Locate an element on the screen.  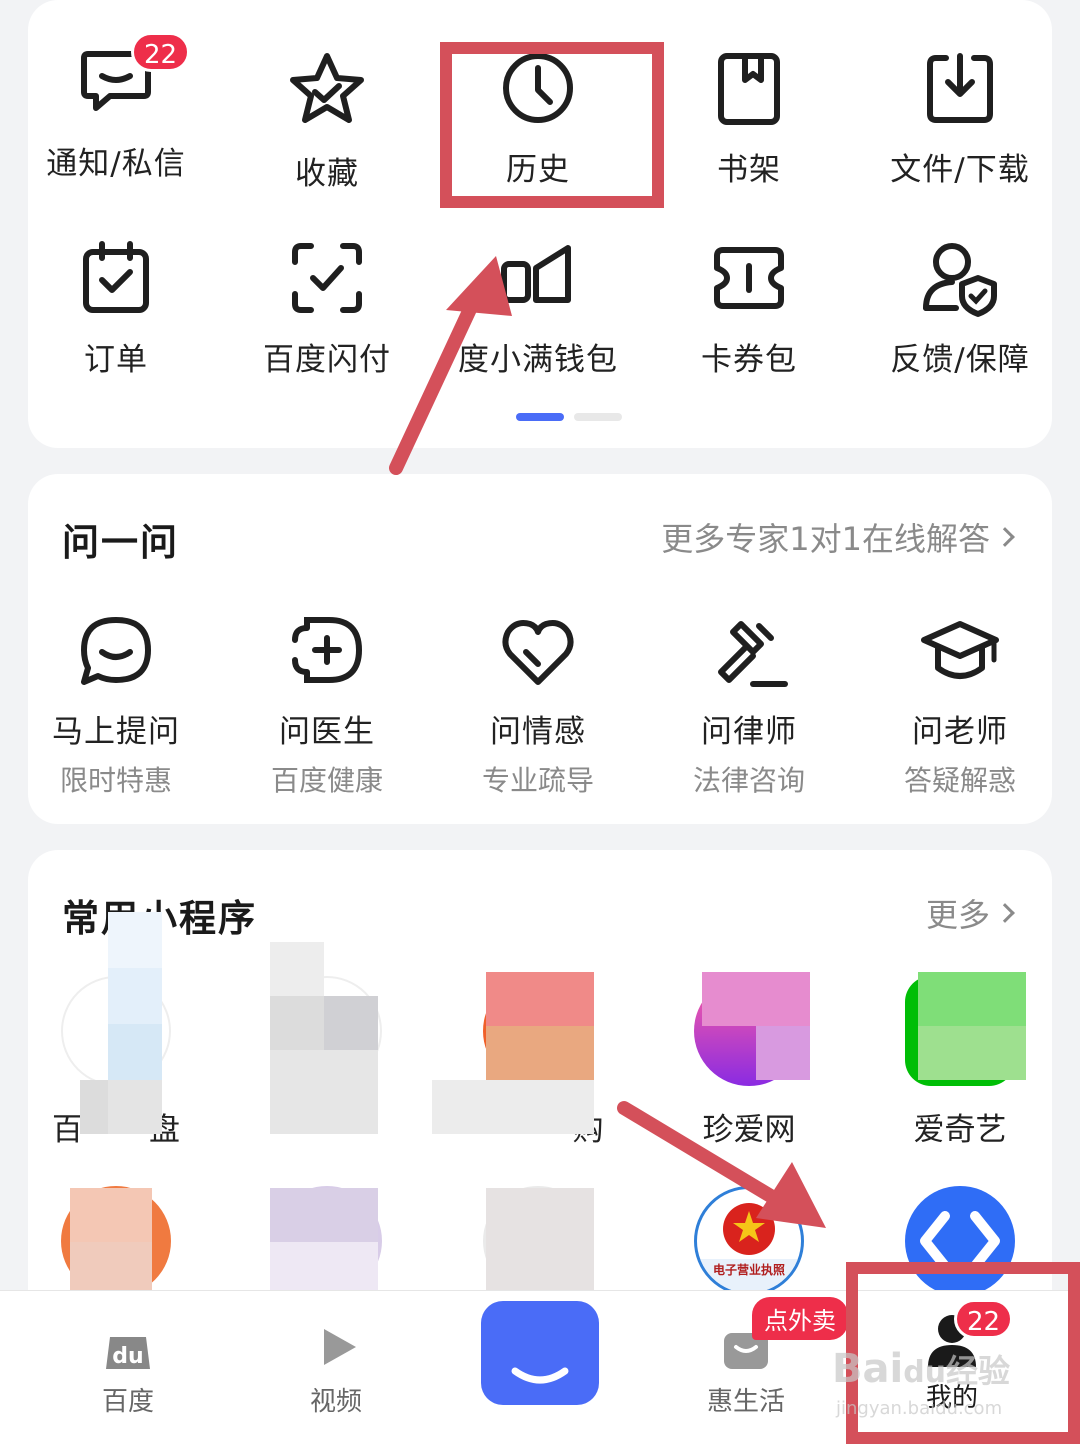
tool-label: 书架 is located at coordinates (749, 170).